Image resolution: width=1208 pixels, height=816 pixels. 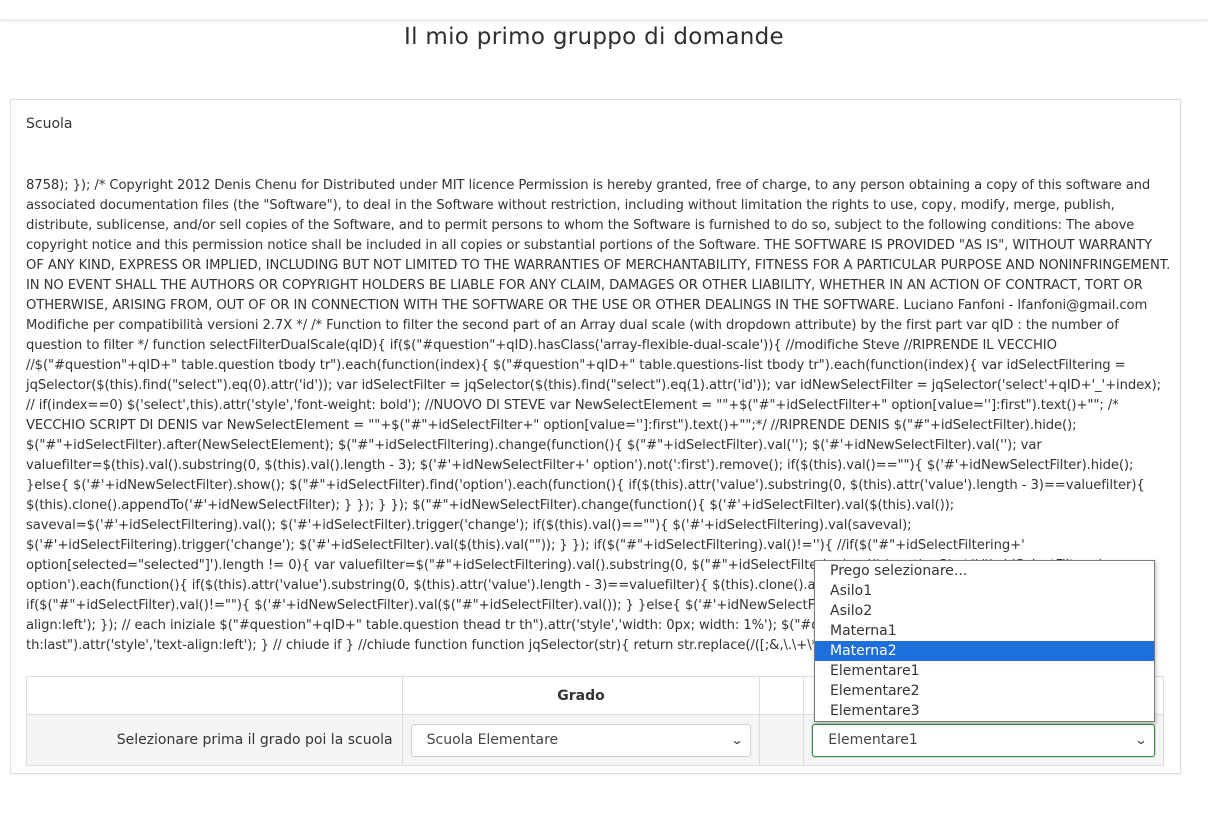 I want to click on header-separator, so click(x=782, y=695).